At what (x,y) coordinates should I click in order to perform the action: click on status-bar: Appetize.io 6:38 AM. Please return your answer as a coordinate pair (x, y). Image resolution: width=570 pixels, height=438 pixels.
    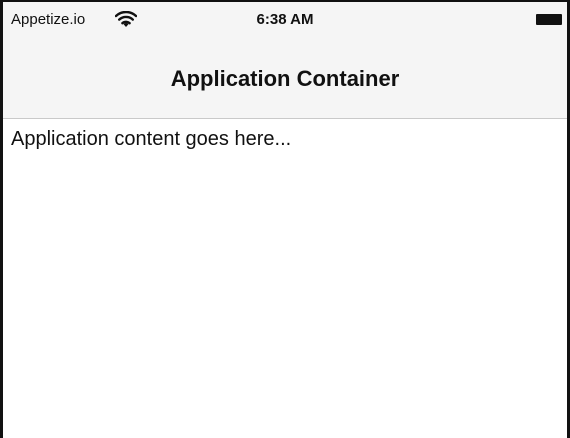
    Looking at the image, I should click on (285, 21).